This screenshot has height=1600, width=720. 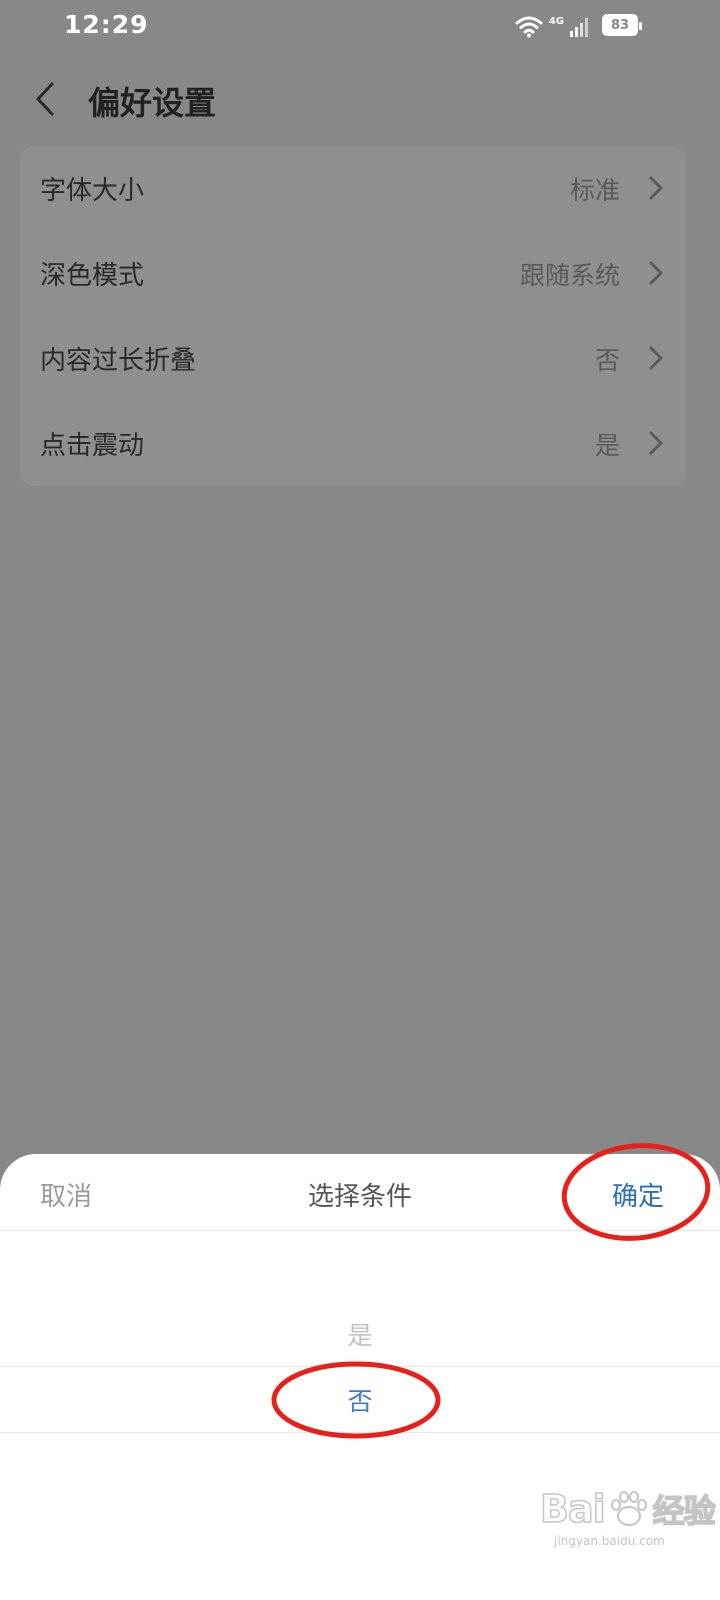 What do you see at coordinates (607, 360) in the screenshot?
I see `setting-value: 否` at bounding box center [607, 360].